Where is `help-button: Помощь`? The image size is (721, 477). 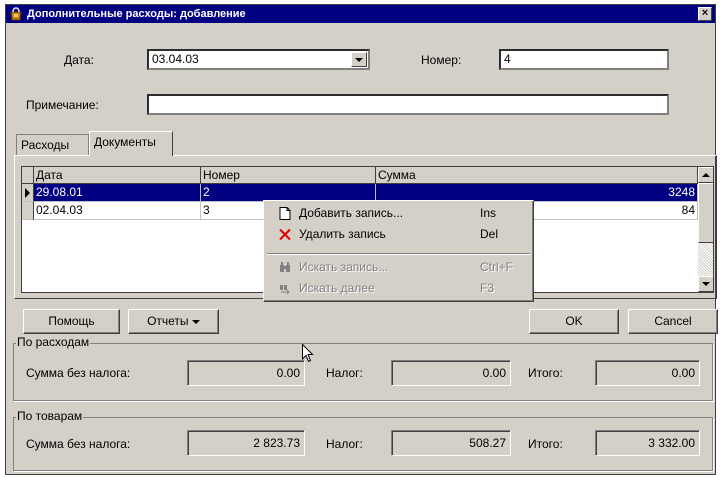 help-button: Помощь is located at coordinates (71, 321).